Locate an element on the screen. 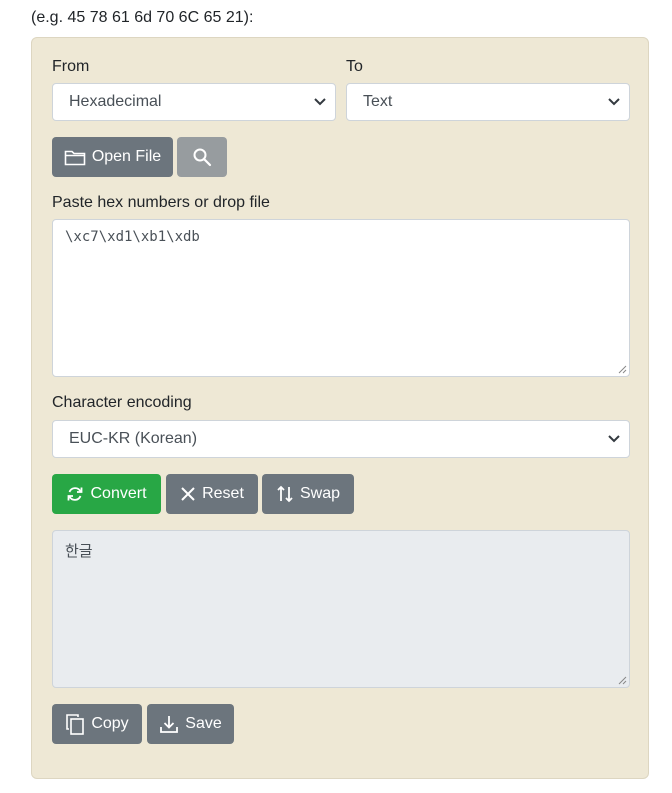  save-button: Save is located at coordinates (190, 724).